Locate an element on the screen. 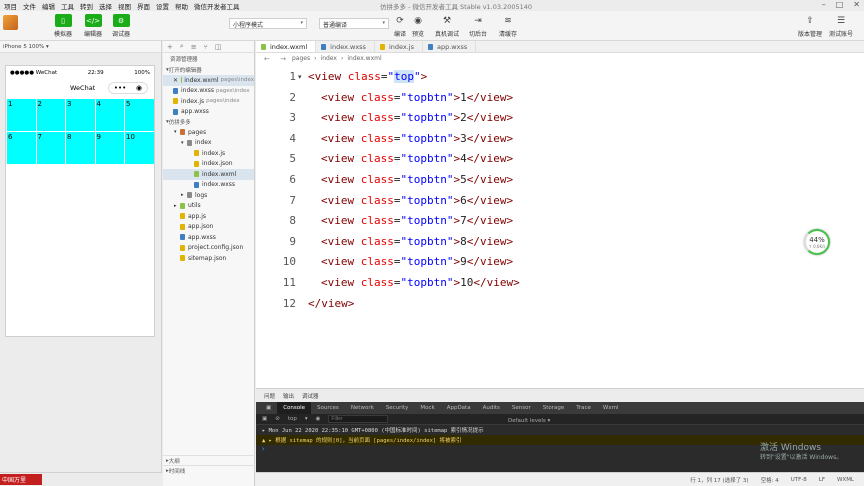 The image size is (864, 486). log-levels-select: Default levels ▾ is located at coordinates (529, 421).